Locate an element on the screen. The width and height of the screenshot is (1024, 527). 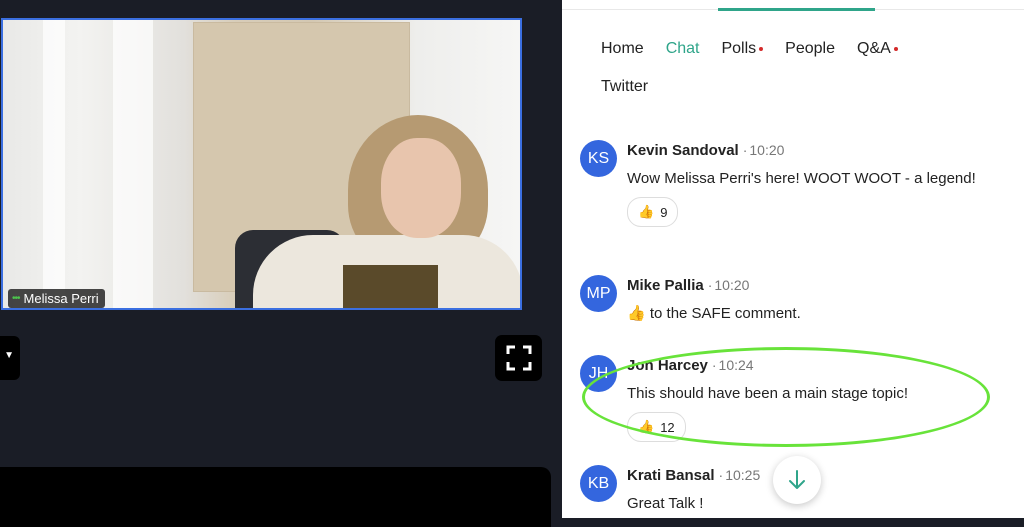
participant-top is located at coordinates (390, 286).